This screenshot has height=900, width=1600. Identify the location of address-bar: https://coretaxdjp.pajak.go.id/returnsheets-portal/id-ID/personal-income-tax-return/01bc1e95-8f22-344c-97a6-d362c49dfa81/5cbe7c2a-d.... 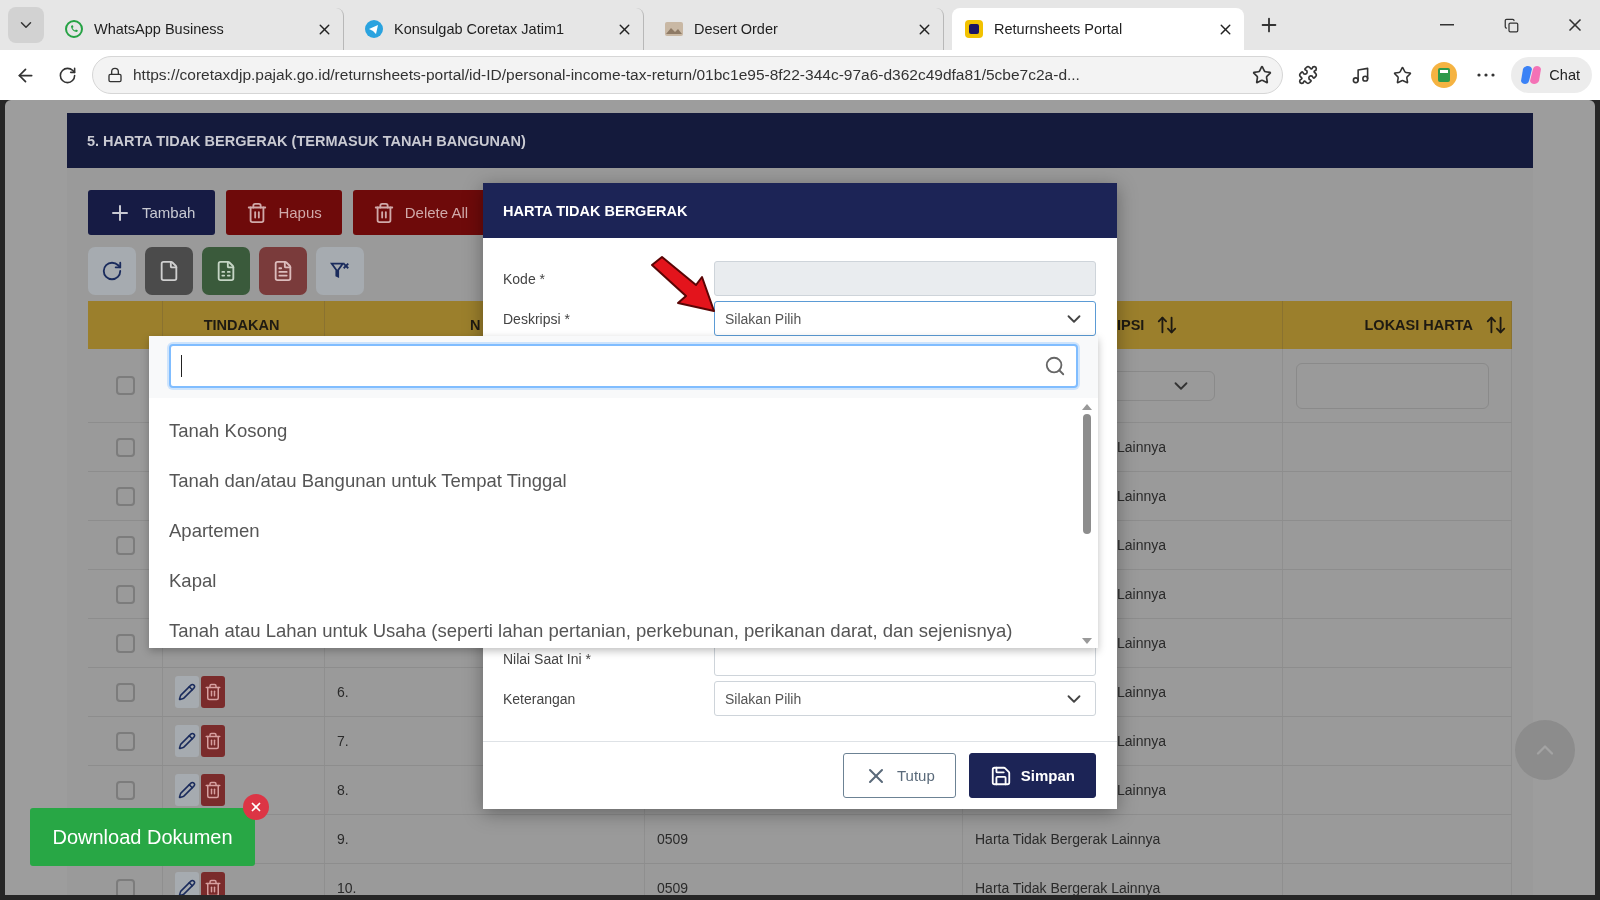
(688, 75).